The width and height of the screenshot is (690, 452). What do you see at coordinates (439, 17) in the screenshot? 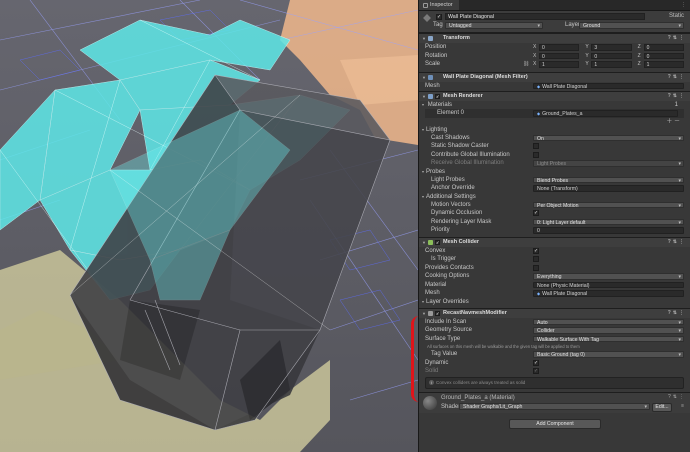
I see `active-checkbox: ✓` at bounding box center [439, 17].